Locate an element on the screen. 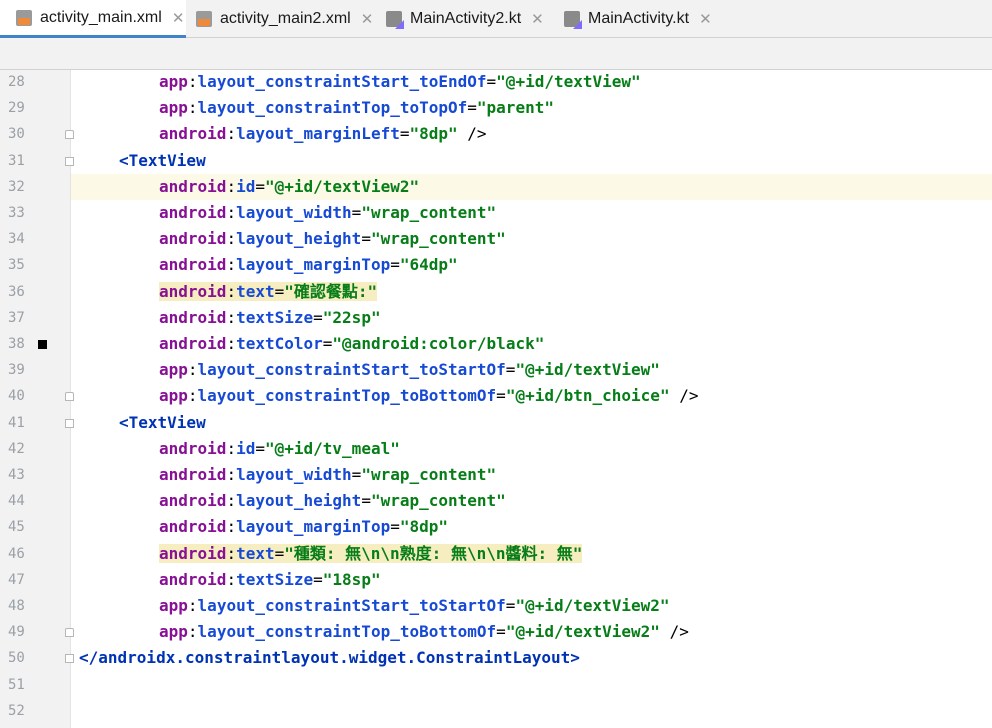 The image size is (992, 728). attribute-name: textColor is located at coordinates (279, 343).